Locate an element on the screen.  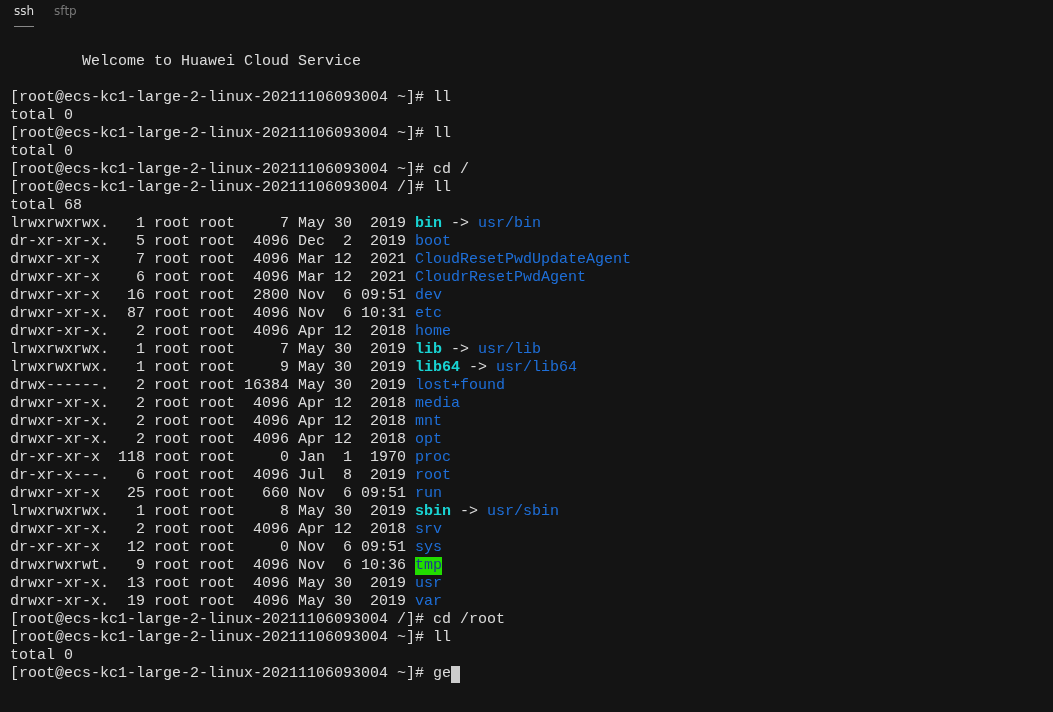
directory-name: home is located at coordinates (433, 332).